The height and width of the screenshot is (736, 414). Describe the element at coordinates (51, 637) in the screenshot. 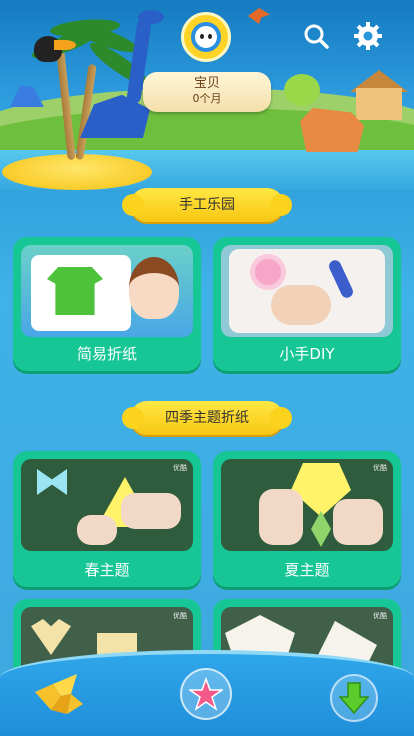

I see `paper-heart-image` at that location.